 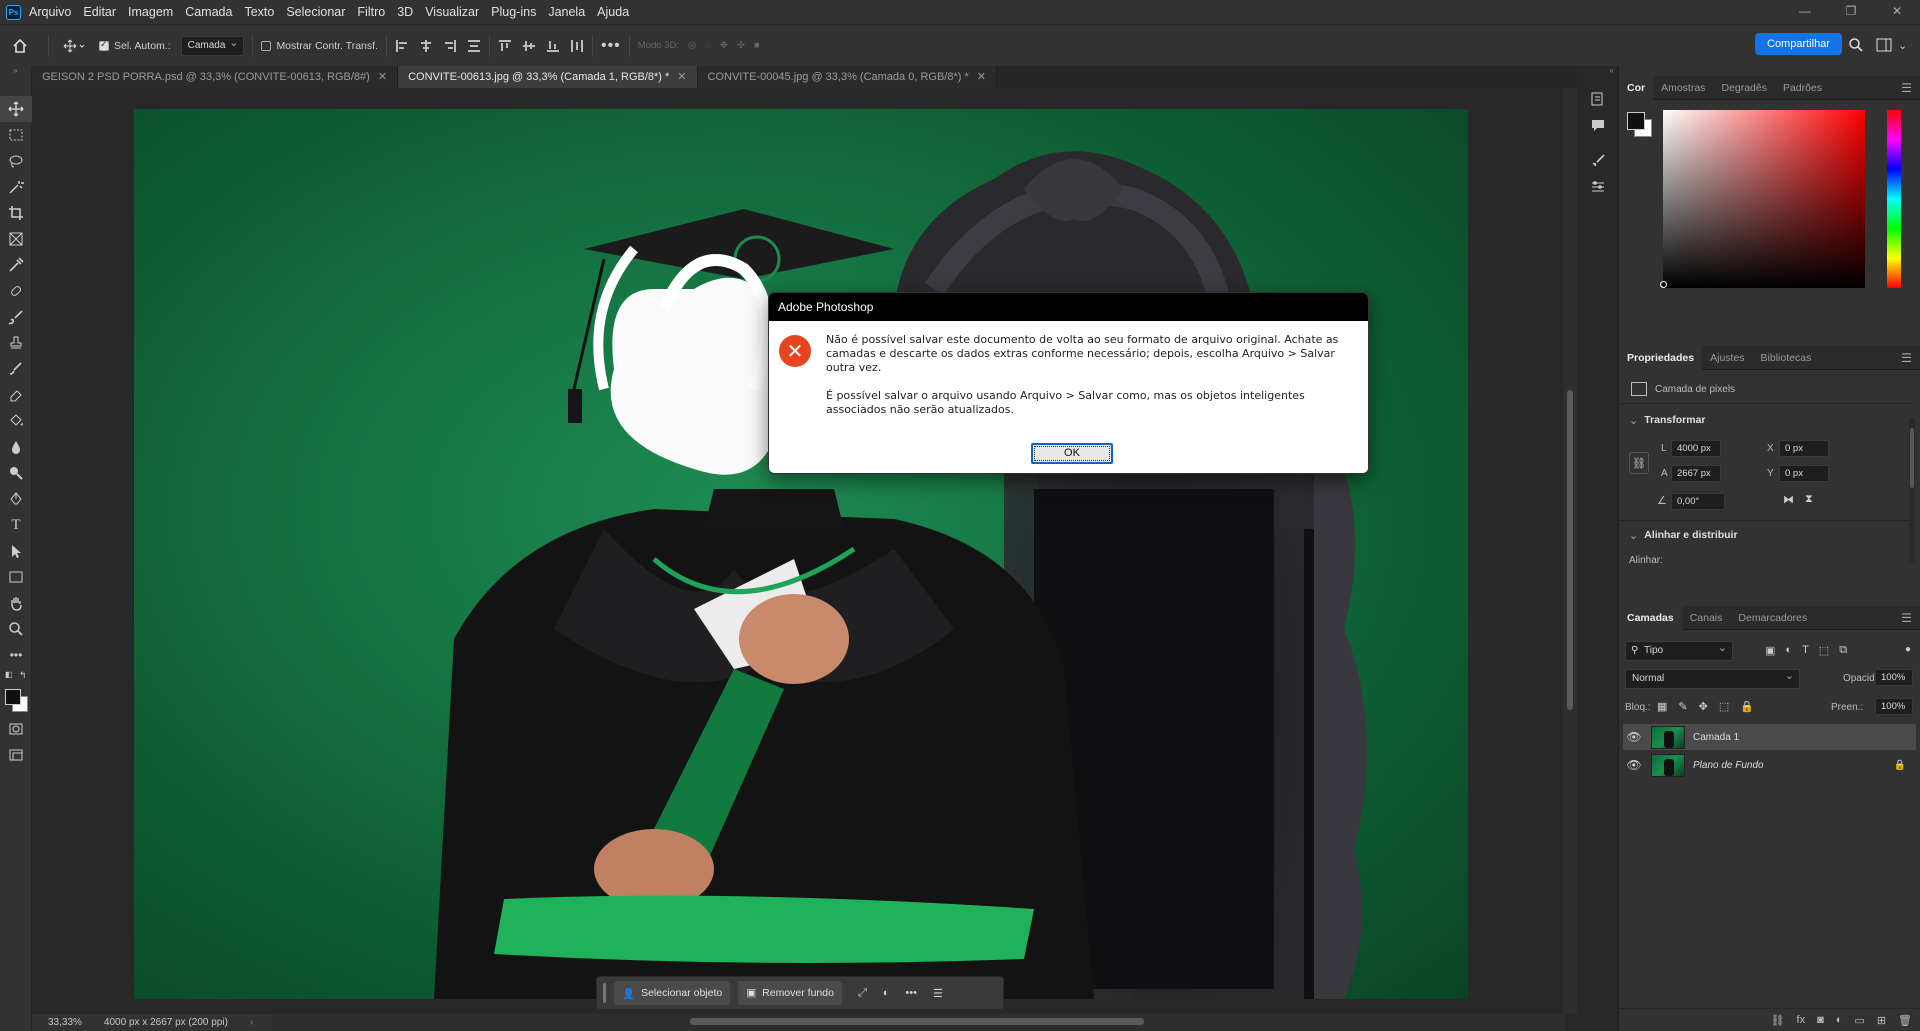 I want to click on minimize-icon: —, so click(x=1805, y=12).